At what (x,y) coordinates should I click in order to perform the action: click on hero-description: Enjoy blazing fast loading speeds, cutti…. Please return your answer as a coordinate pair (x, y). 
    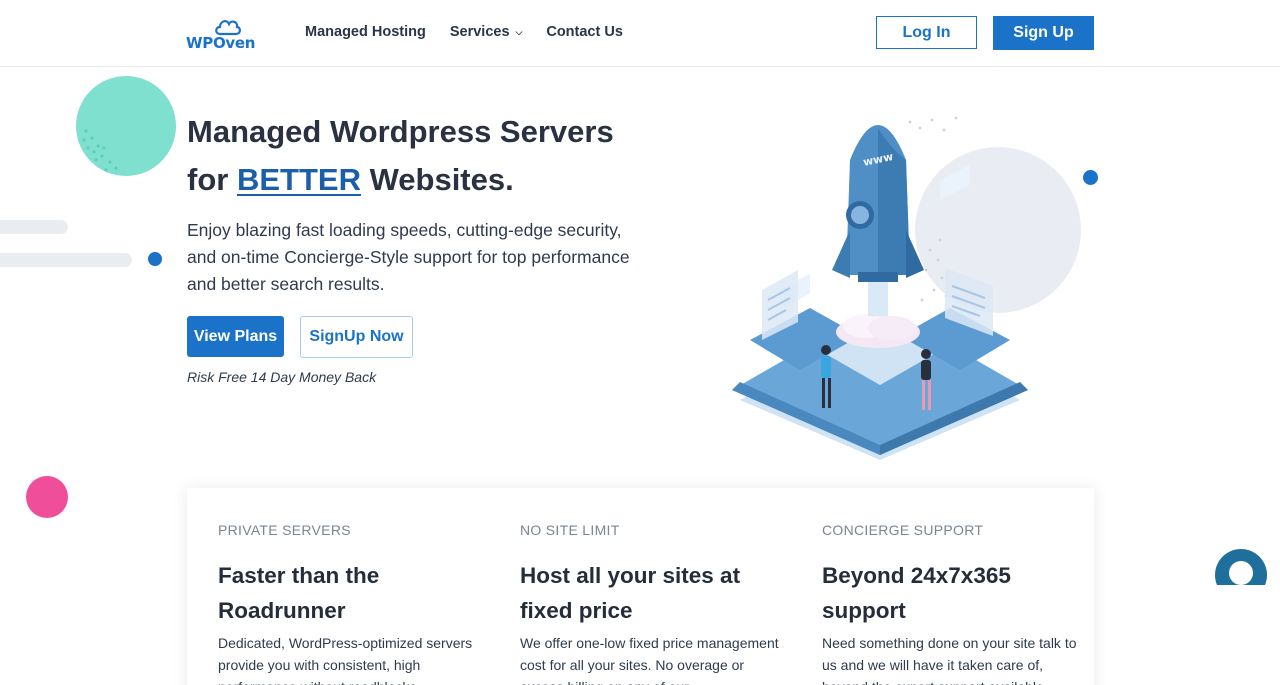
    Looking at the image, I should click on (408, 257).